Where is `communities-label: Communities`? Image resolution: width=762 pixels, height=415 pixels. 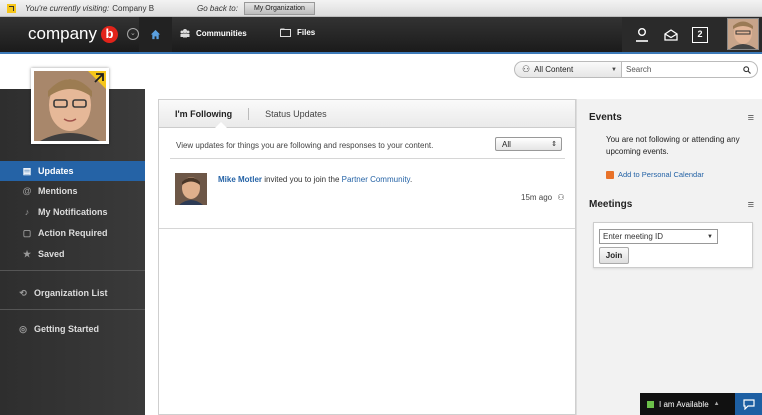 communities-label: Communities is located at coordinates (221, 33).